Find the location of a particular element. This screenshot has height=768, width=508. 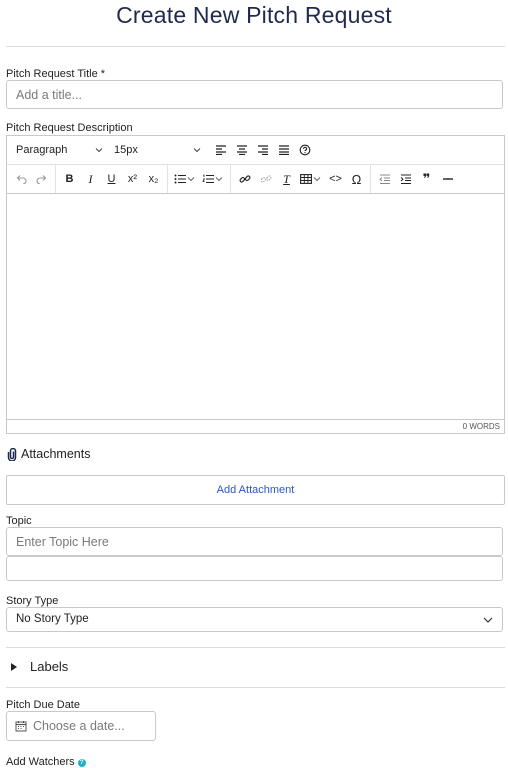

add-watchers-label: Add Watchers? is located at coordinates (46, 762).